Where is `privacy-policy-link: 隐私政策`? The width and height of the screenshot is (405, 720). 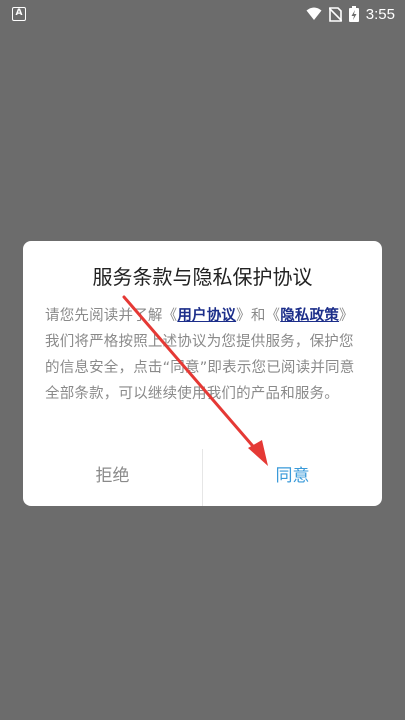
privacy-policy-link: 隐私政策 is located at coordinates (309, 316).